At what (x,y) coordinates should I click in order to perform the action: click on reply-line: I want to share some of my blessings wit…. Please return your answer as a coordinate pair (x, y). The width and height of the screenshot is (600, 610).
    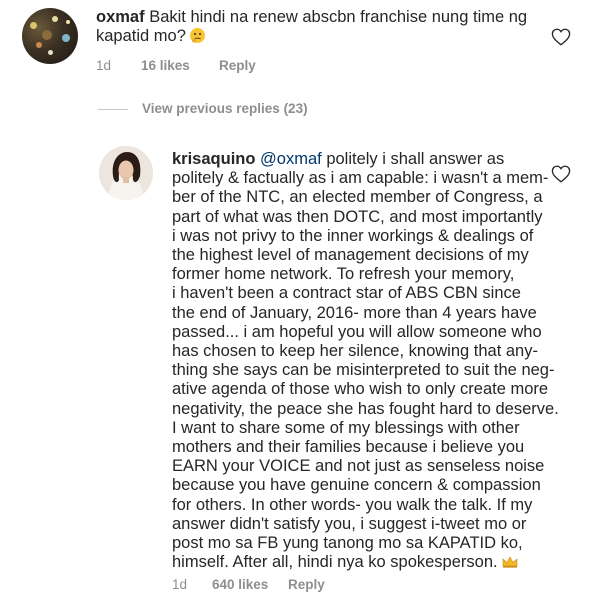
    Looking at the image, I should click on (346, 427).